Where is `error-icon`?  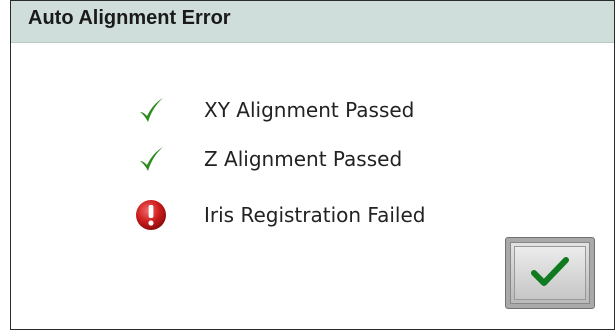
error-icon is located at coordinates (151, 215).